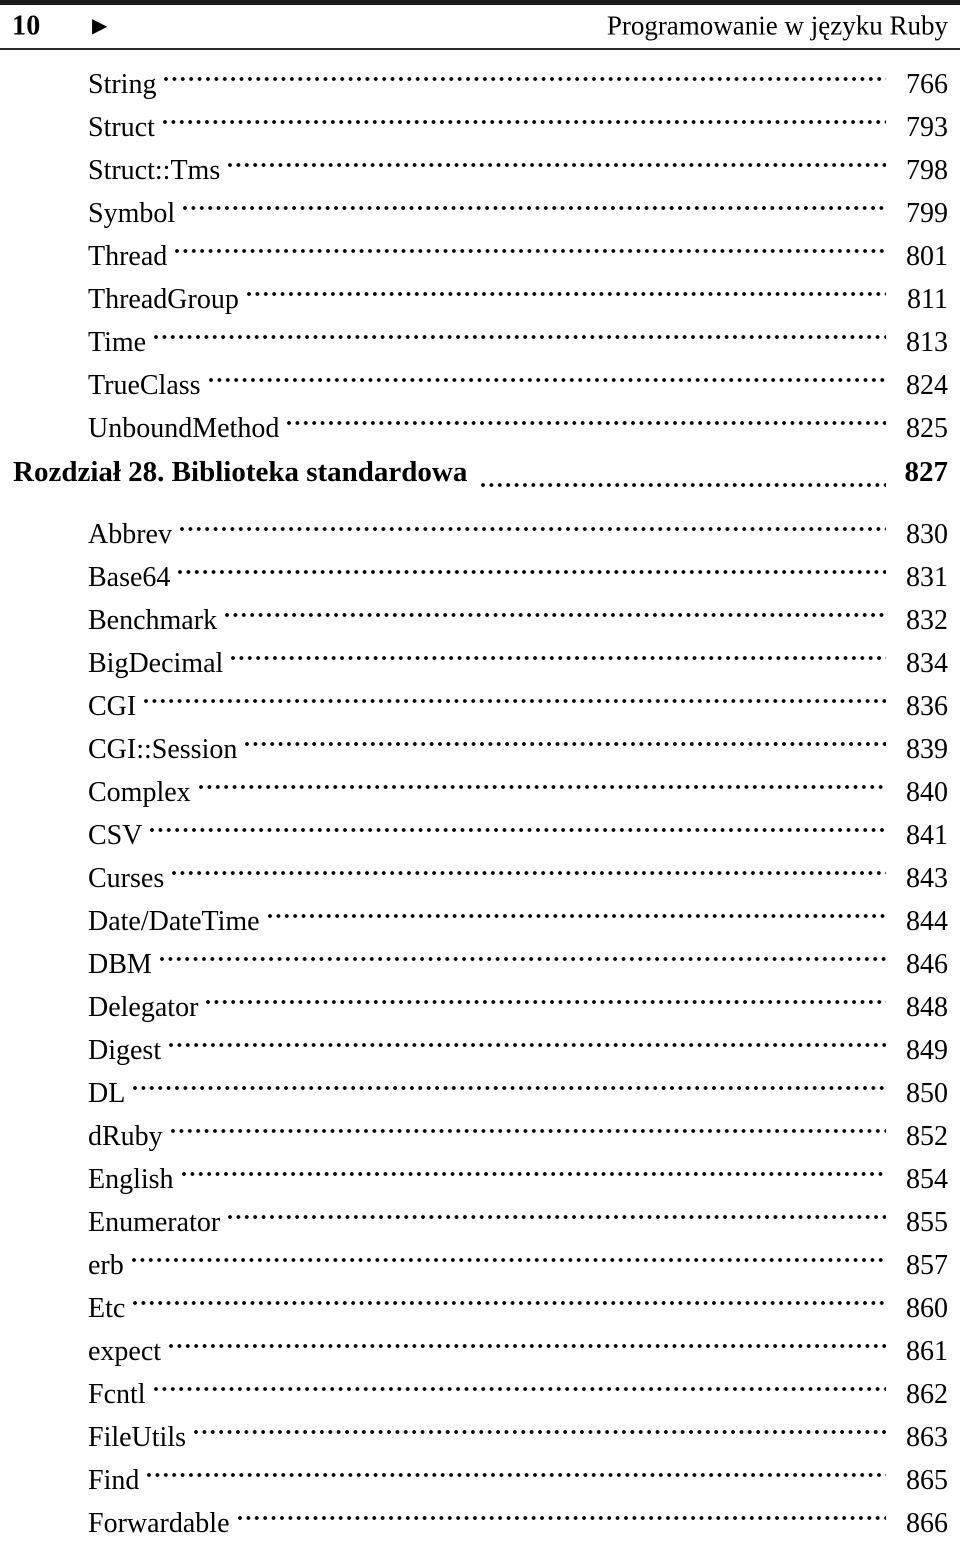  Describe the element at coordinates (927, 534) in the screenshot. I see `toc-entry-page-number: 830` at that location.